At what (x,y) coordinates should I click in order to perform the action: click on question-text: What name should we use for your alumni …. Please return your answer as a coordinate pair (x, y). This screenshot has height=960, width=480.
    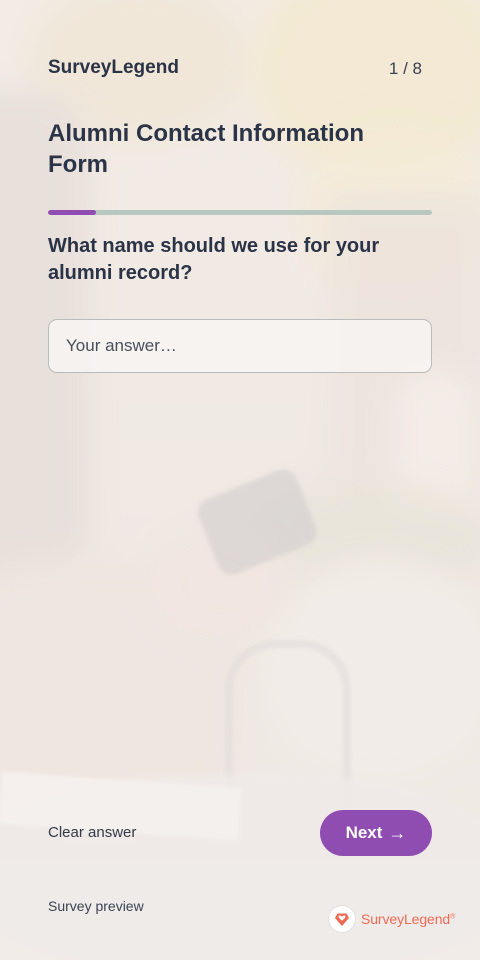
    Looking at the image, I should click on (214, 259).